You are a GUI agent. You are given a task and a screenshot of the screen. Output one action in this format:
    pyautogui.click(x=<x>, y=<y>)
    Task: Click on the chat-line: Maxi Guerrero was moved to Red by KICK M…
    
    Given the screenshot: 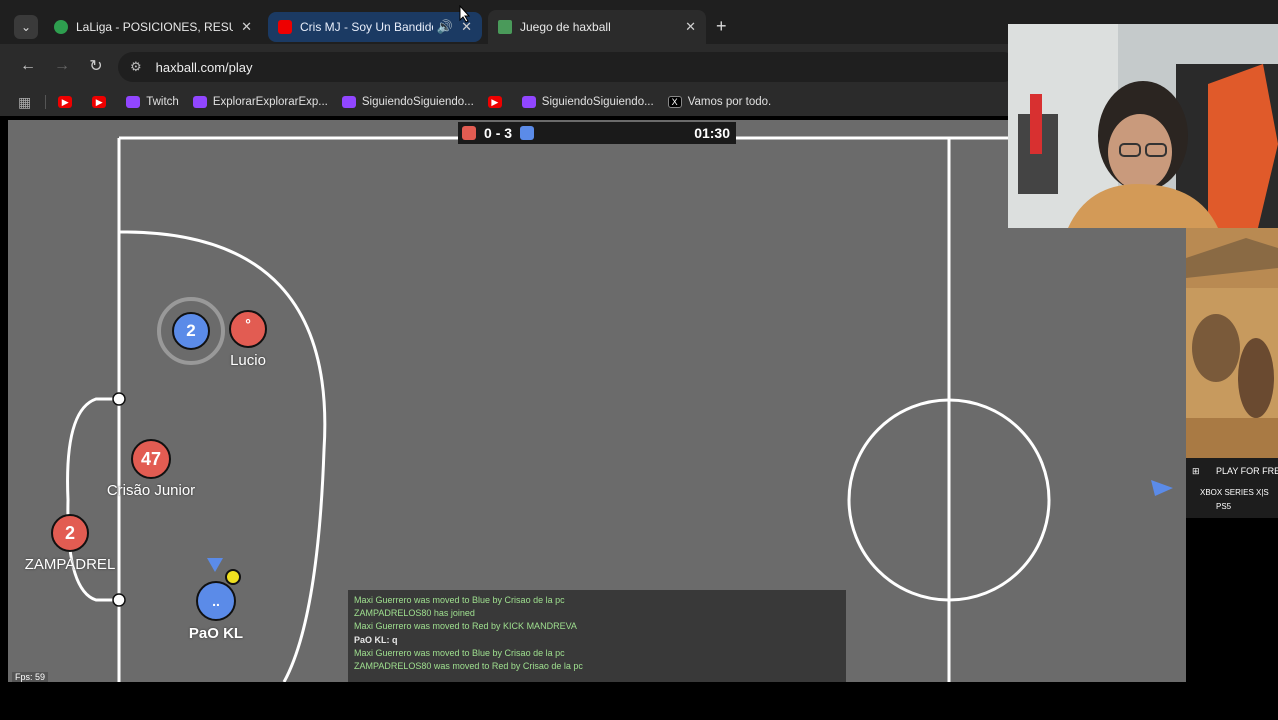 What is the action you would take?
    pyautogui.click(x=465, y=626)
    